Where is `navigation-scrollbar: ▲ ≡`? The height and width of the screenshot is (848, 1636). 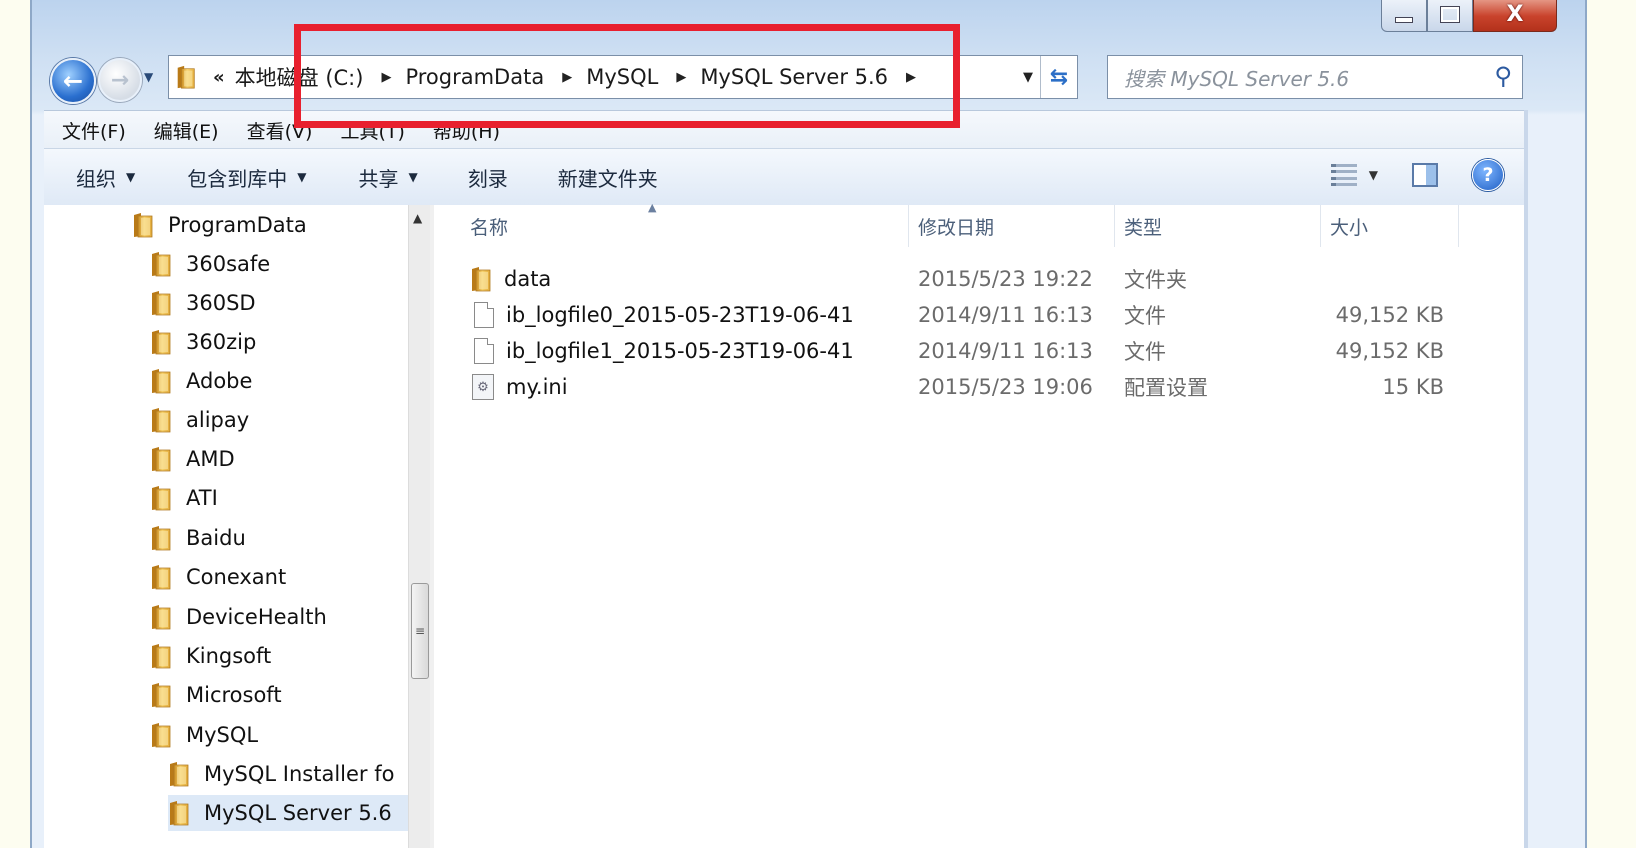 navigation-scrollbar: ▲ ≡ is located at coordinates (419, 526).